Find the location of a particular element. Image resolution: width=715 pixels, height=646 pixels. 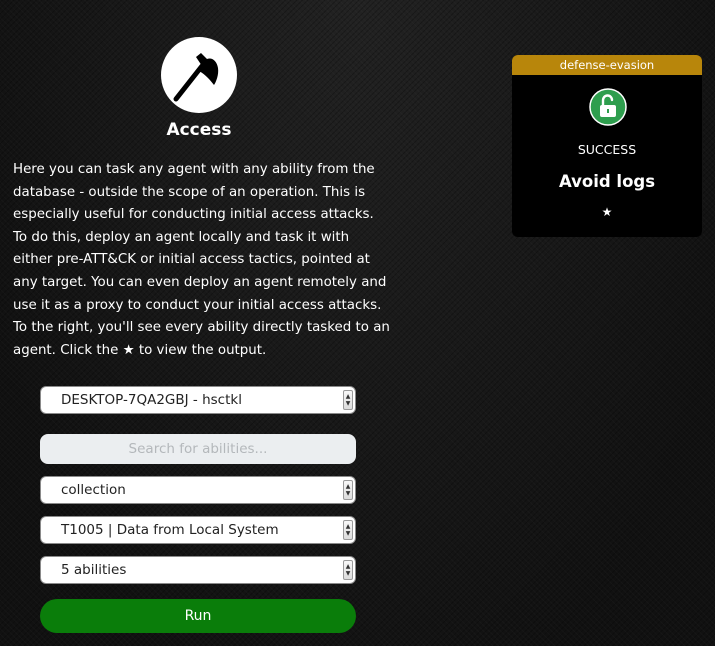

tactic-header: defense-evasion is located at coordinates (607, 65).